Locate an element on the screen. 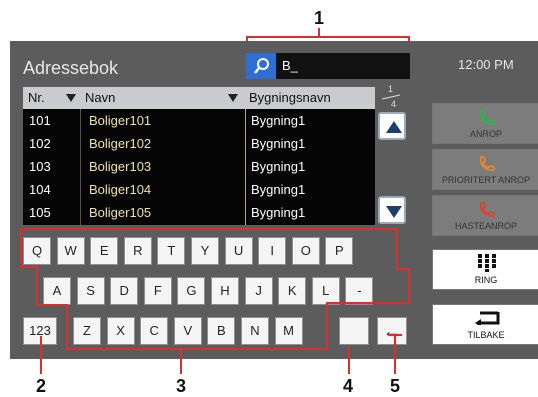 The image size is (538, 397). key-j: J is located at coordinates (258, 291).